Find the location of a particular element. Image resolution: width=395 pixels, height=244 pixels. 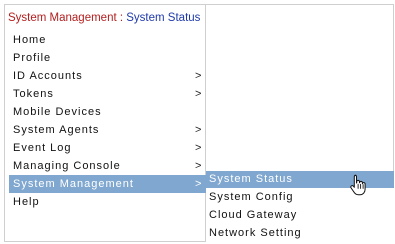

menu-item-label: Home is located at coordinates (30, 40).